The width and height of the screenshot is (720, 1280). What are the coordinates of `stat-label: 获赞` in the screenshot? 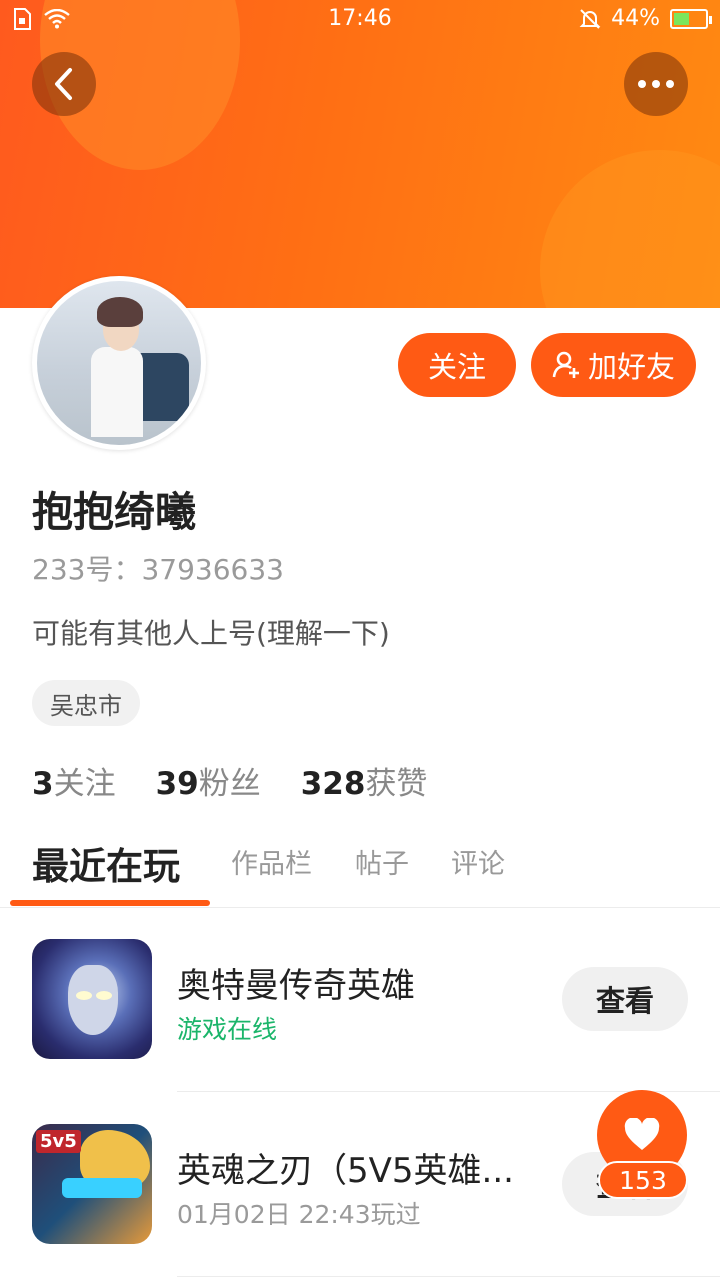 It's located at (396, 784).